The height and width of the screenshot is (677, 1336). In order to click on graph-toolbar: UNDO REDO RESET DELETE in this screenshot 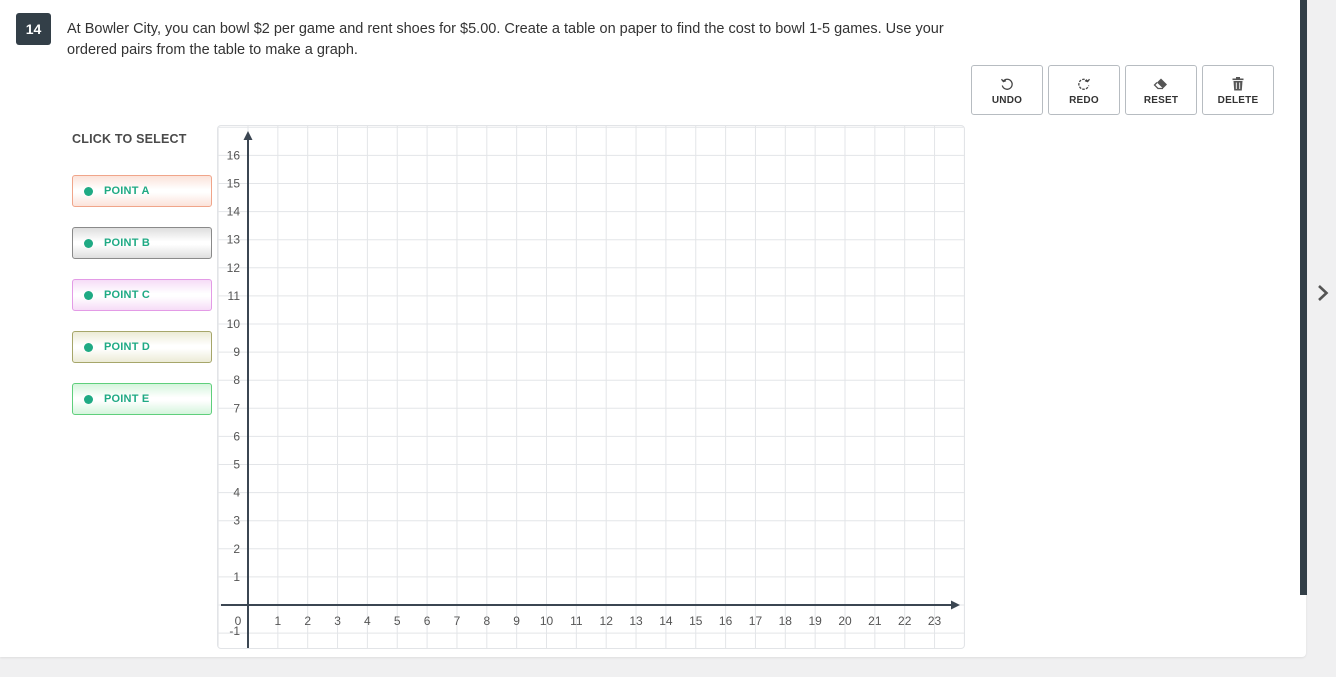, I will do `click(1122, 90)`.